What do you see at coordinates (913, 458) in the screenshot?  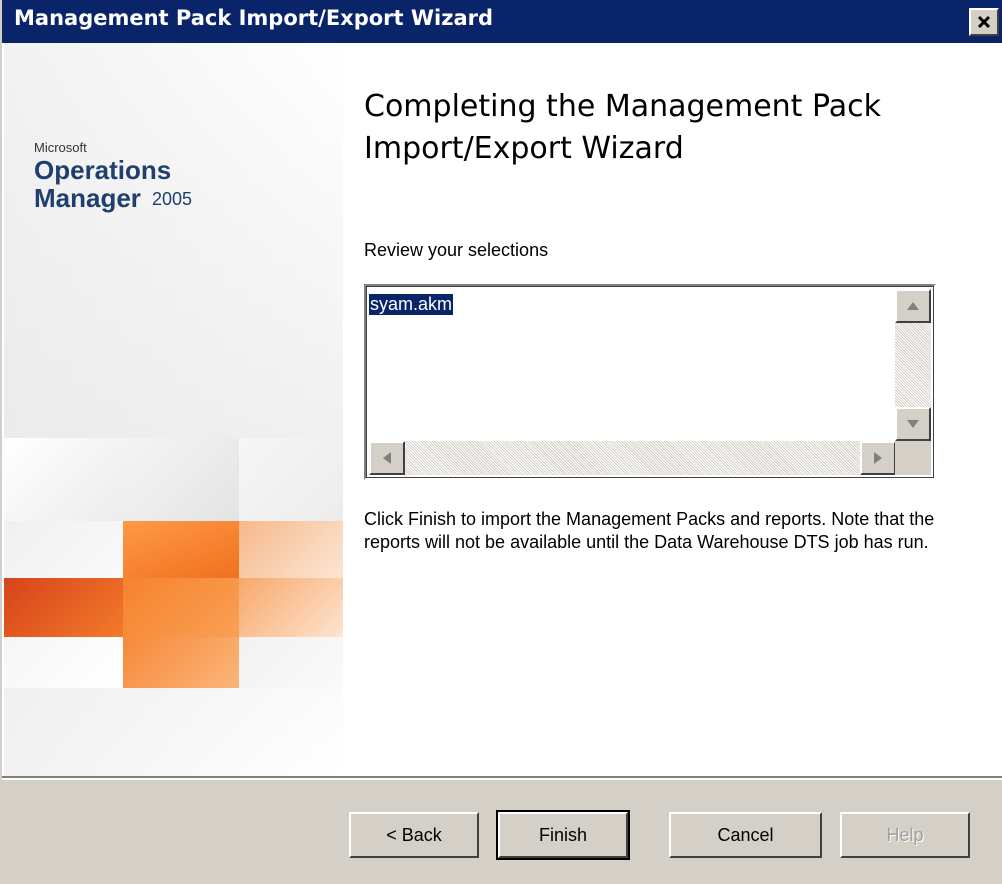 I see `scrollbar-corner` at bounding box center [913, 458].